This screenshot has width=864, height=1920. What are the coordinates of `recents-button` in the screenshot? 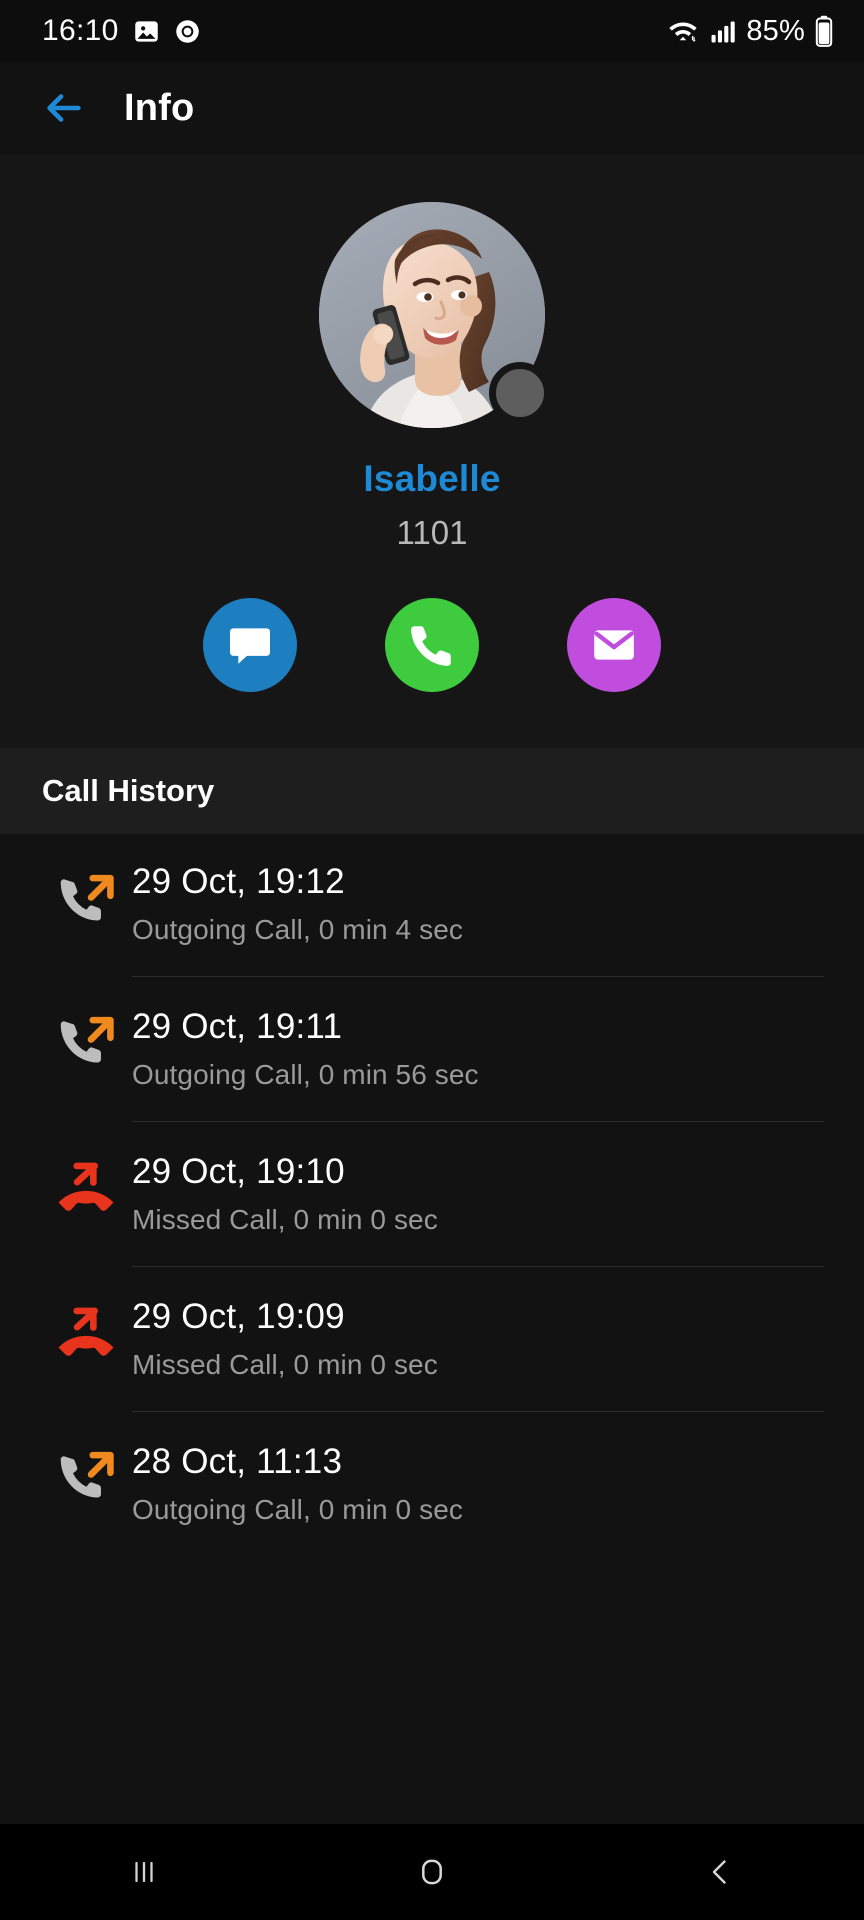 It's located at (144, 1872).